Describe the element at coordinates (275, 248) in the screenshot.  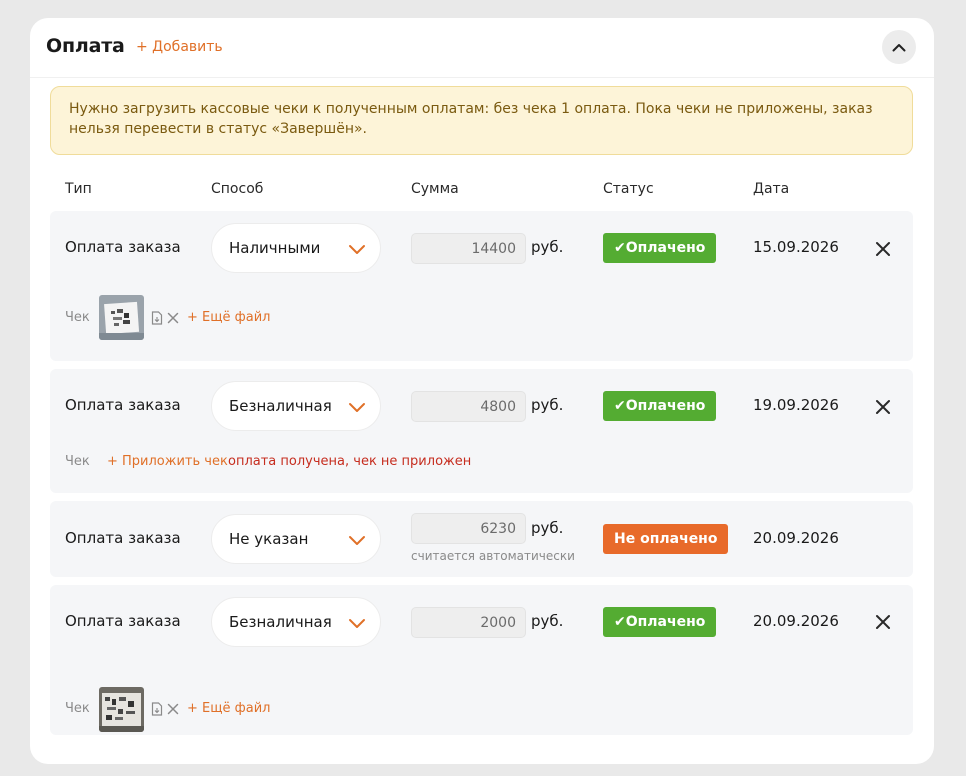
I see `payment-method-value: Наличными` at that location.